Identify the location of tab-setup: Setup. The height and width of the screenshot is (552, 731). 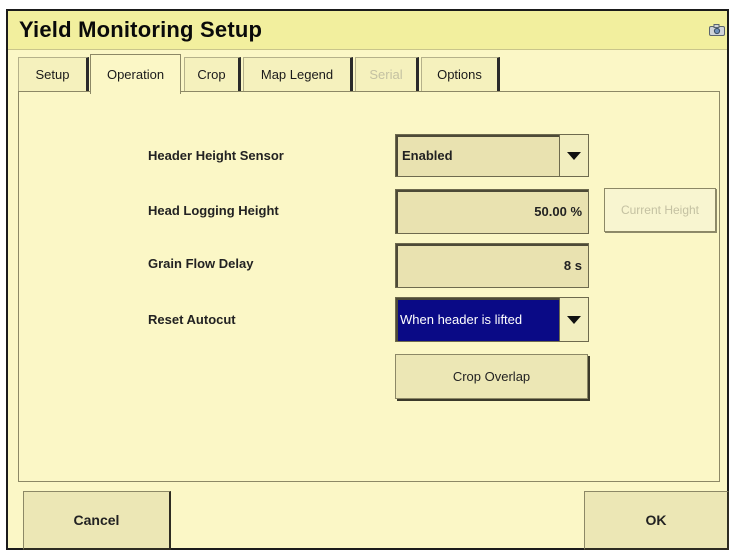
(53, 74).